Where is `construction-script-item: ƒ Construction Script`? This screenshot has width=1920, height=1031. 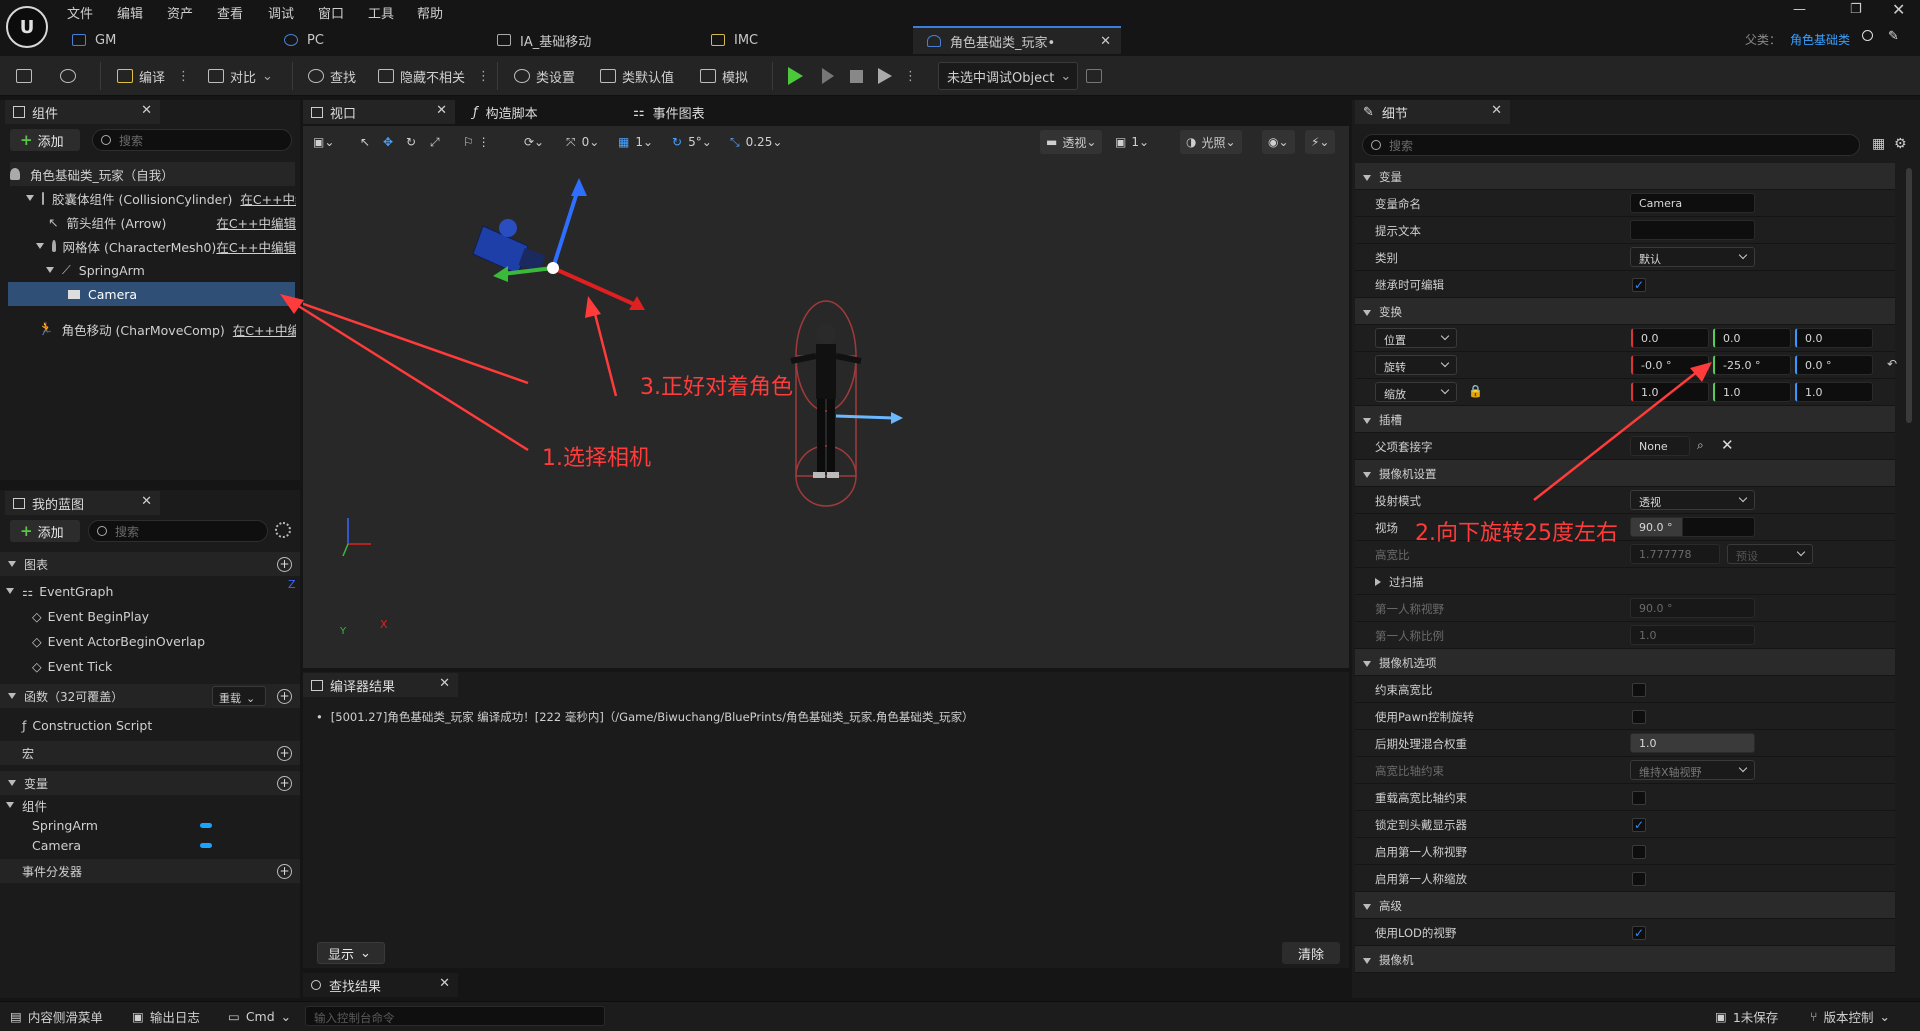 construction-script-item: ƒ Construction Script is located at coordinates (157, 725).